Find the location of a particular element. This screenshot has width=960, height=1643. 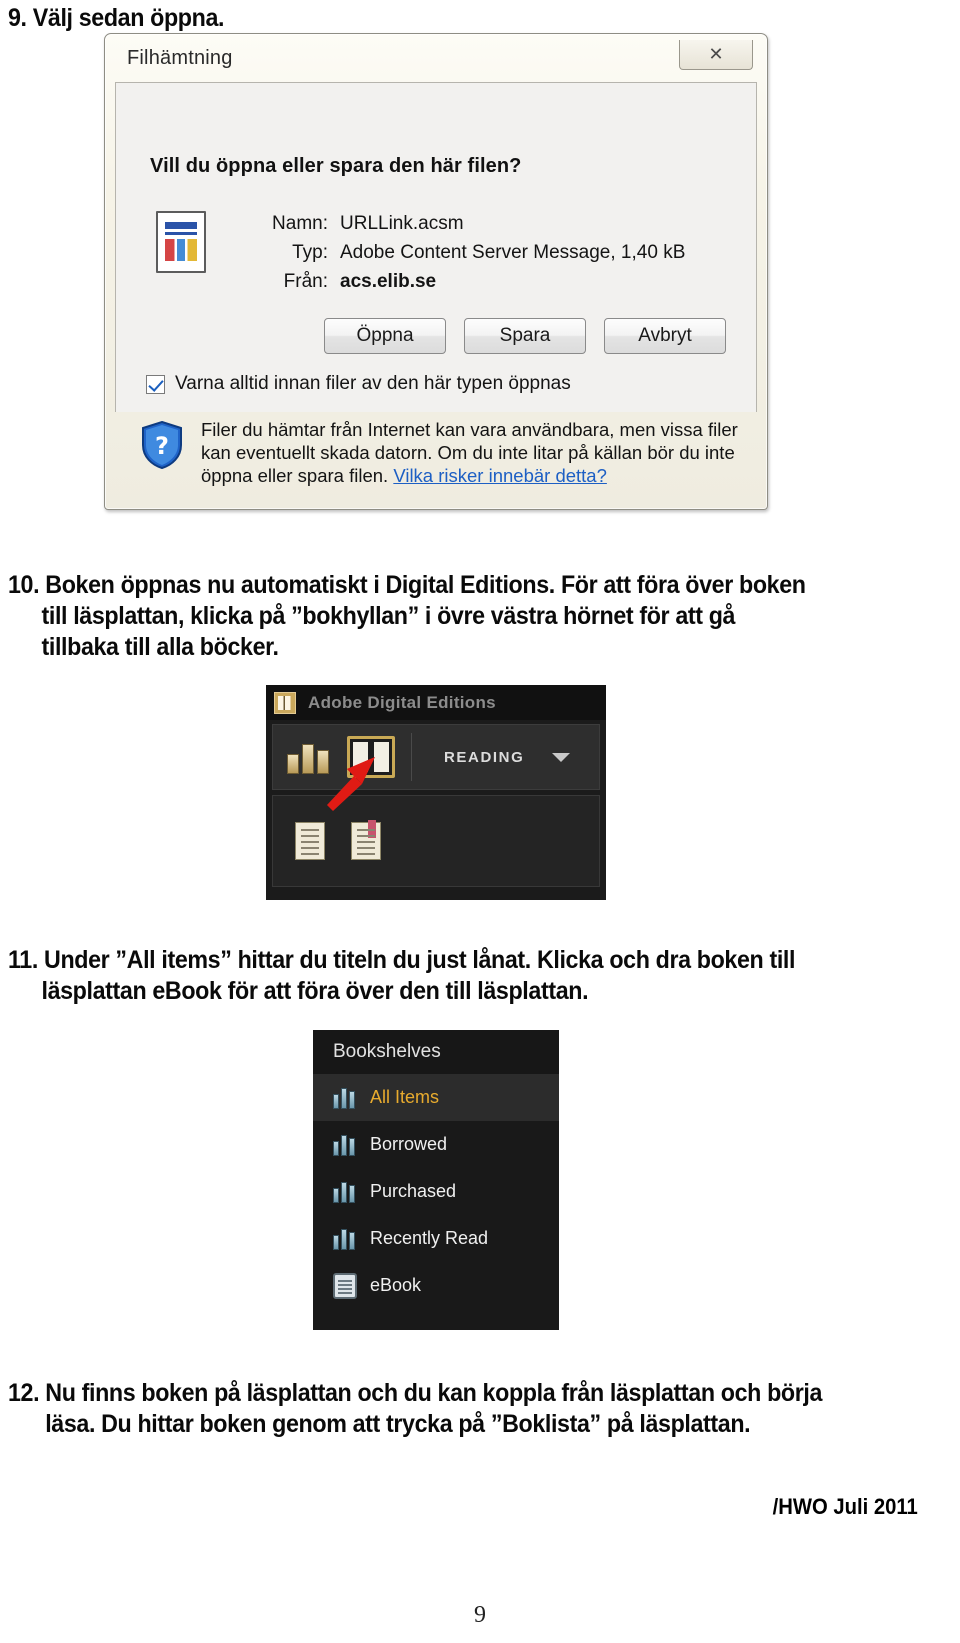

warning-line-3: öppna eller spara filen. is located at coordinates (295, 475).